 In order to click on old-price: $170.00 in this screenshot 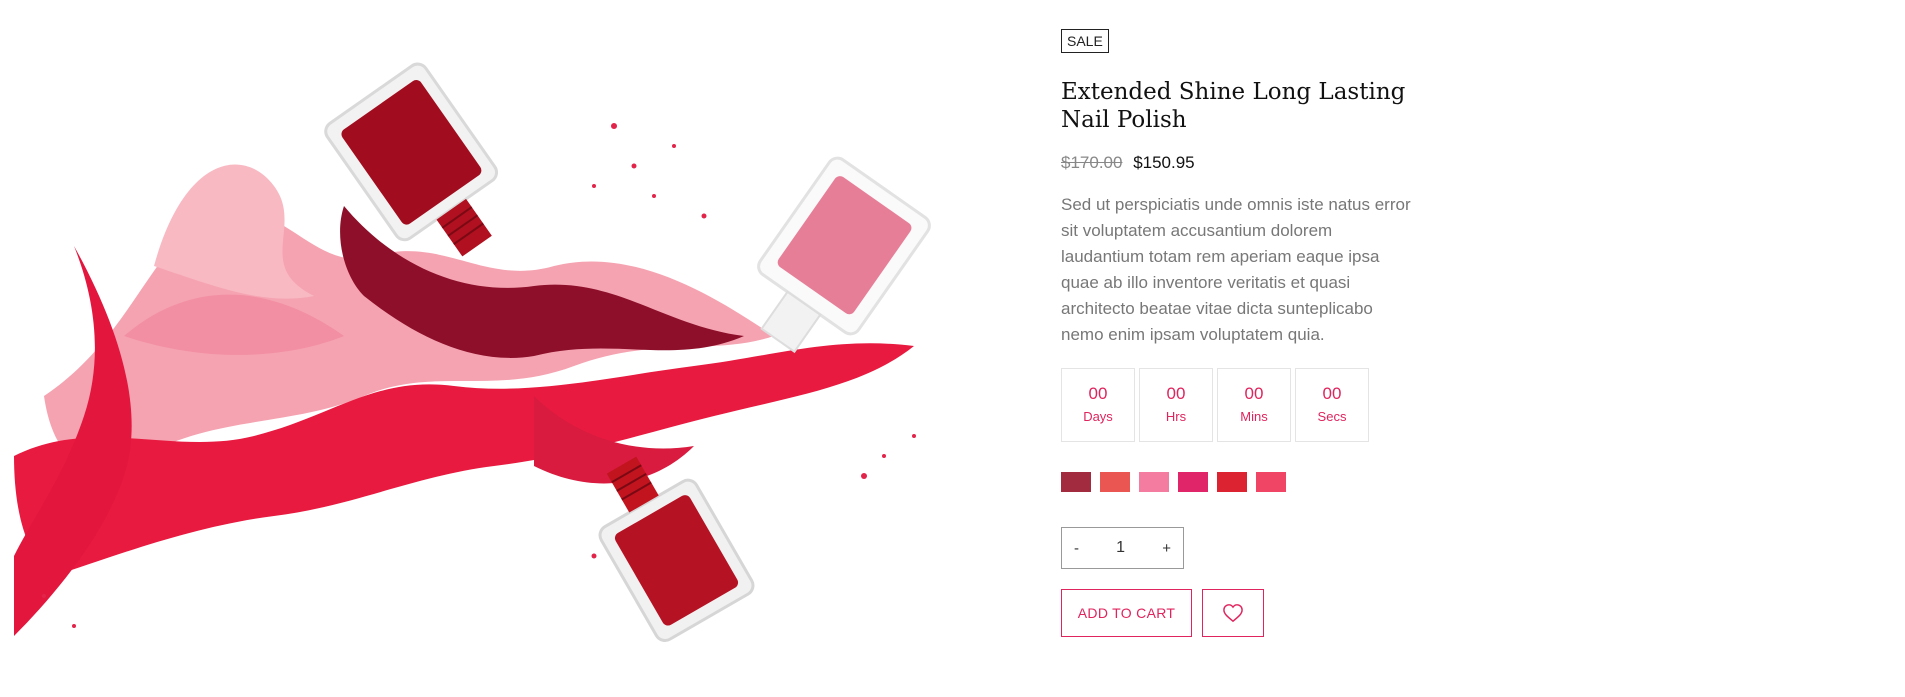, I will do `click(1092, 162)`.